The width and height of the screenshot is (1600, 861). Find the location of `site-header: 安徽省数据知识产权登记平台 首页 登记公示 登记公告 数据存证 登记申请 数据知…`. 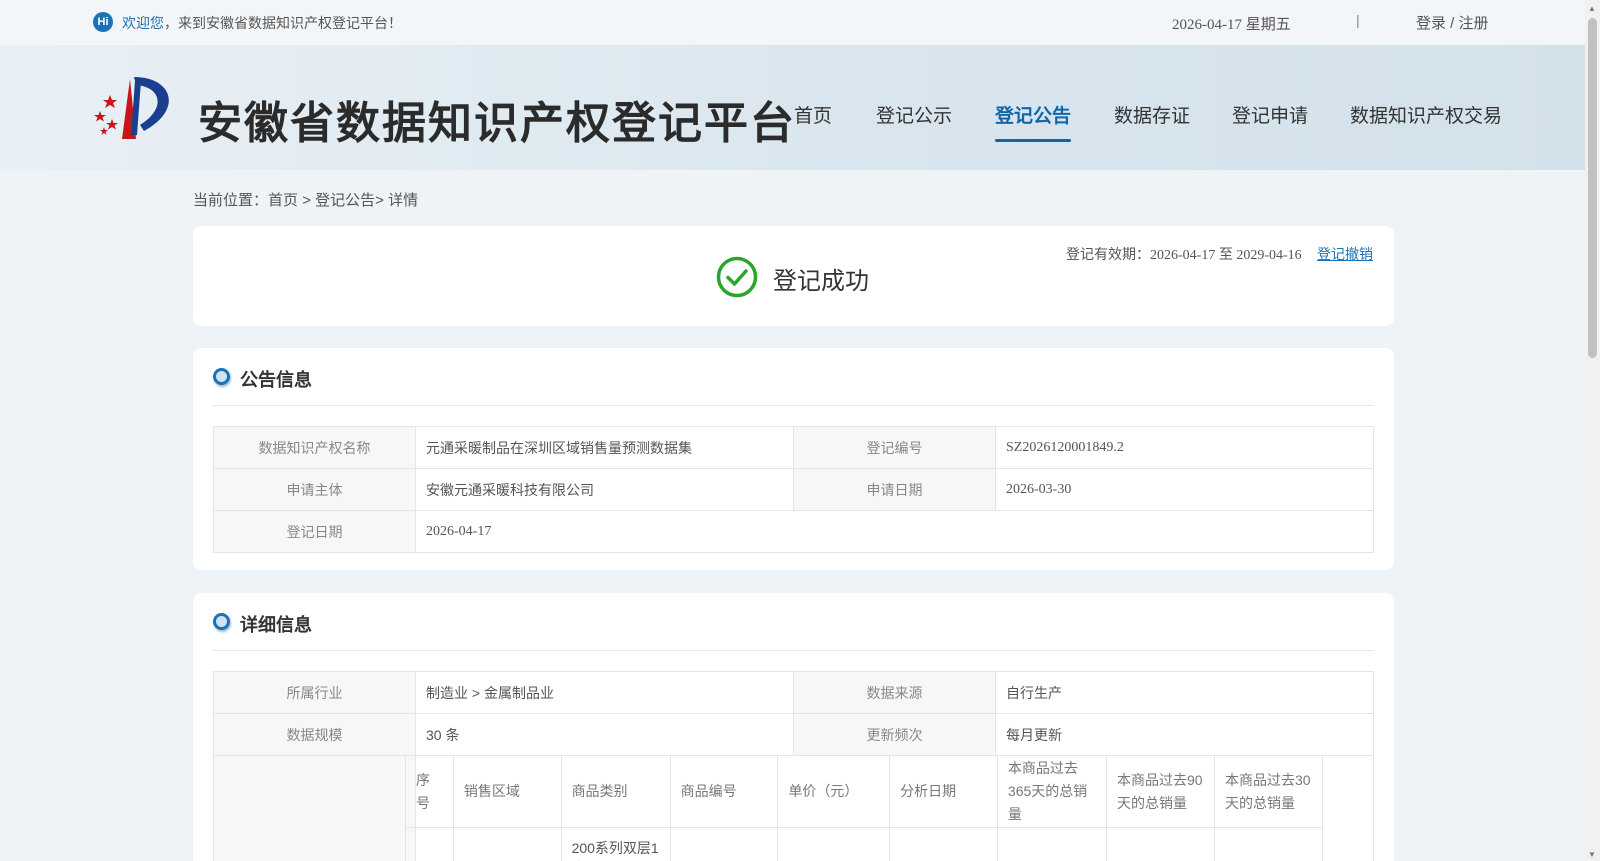

site-header: 安徽省数据知识产权登记平台 首页 登记公示 登记公告 数据存证 登记申请 数据知… is located at coordinates (792, 107).